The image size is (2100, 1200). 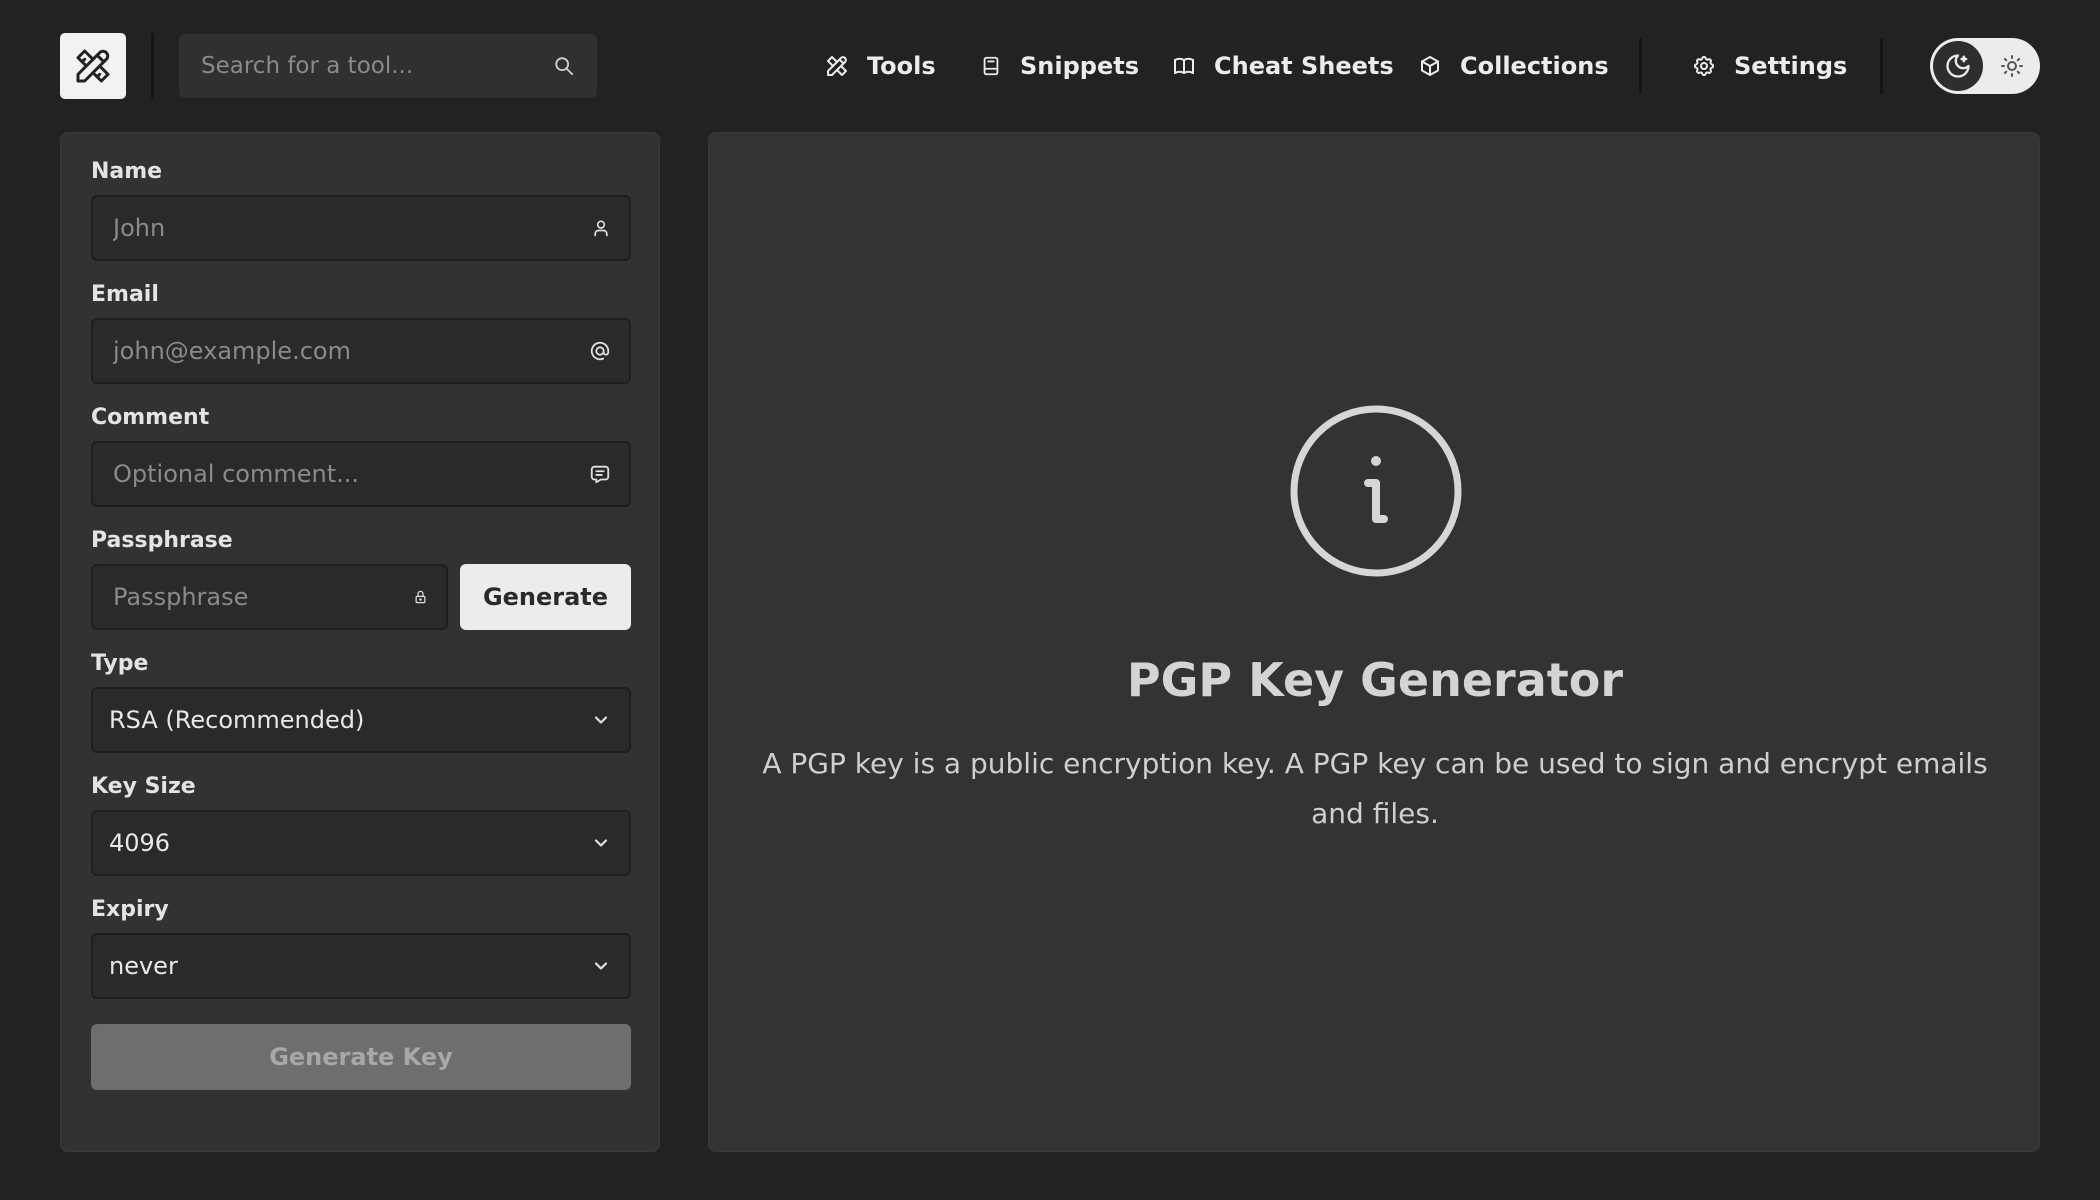 What do you see at coordinates (351, 474) in the screenshot?
I see `comment-input` at bounding box center [351, 474].